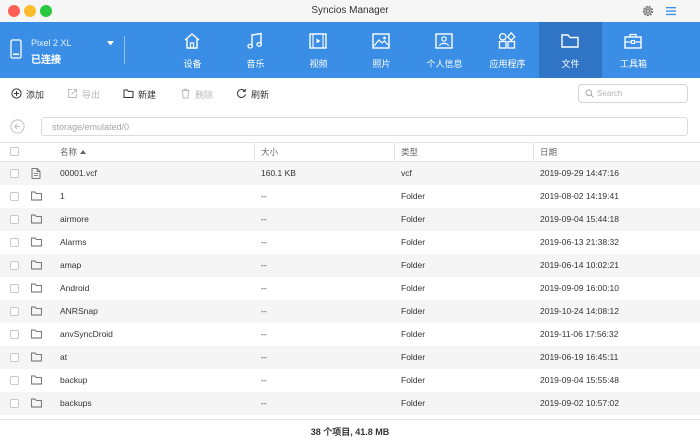  What do you see at coordinates (570, 50) in the screenshot?
I see `tab-files: 文件` at bounding box center [570, 50].